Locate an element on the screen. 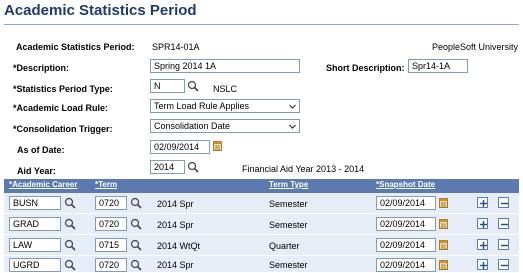  description-input is located at coordinates (225, 66).